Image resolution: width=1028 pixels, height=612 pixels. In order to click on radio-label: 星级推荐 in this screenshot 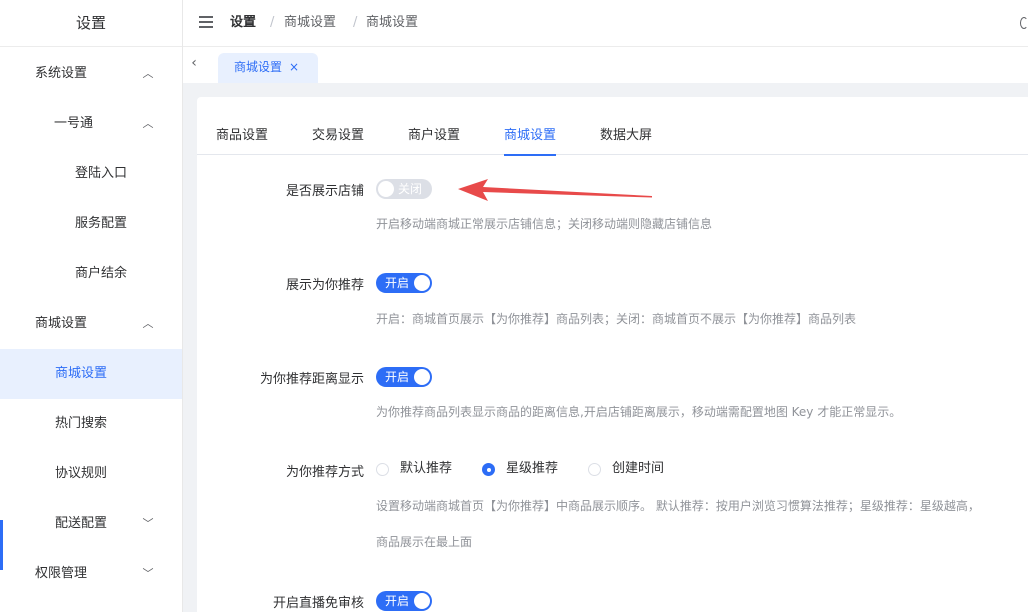, I will do `click(532, 468)`.